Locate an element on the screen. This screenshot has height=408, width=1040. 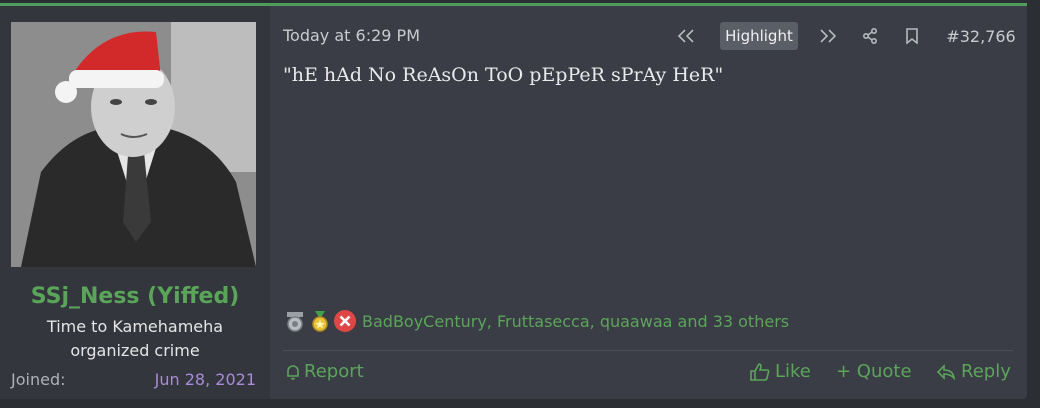
rewind-icon is located at coordinates (686, 36).